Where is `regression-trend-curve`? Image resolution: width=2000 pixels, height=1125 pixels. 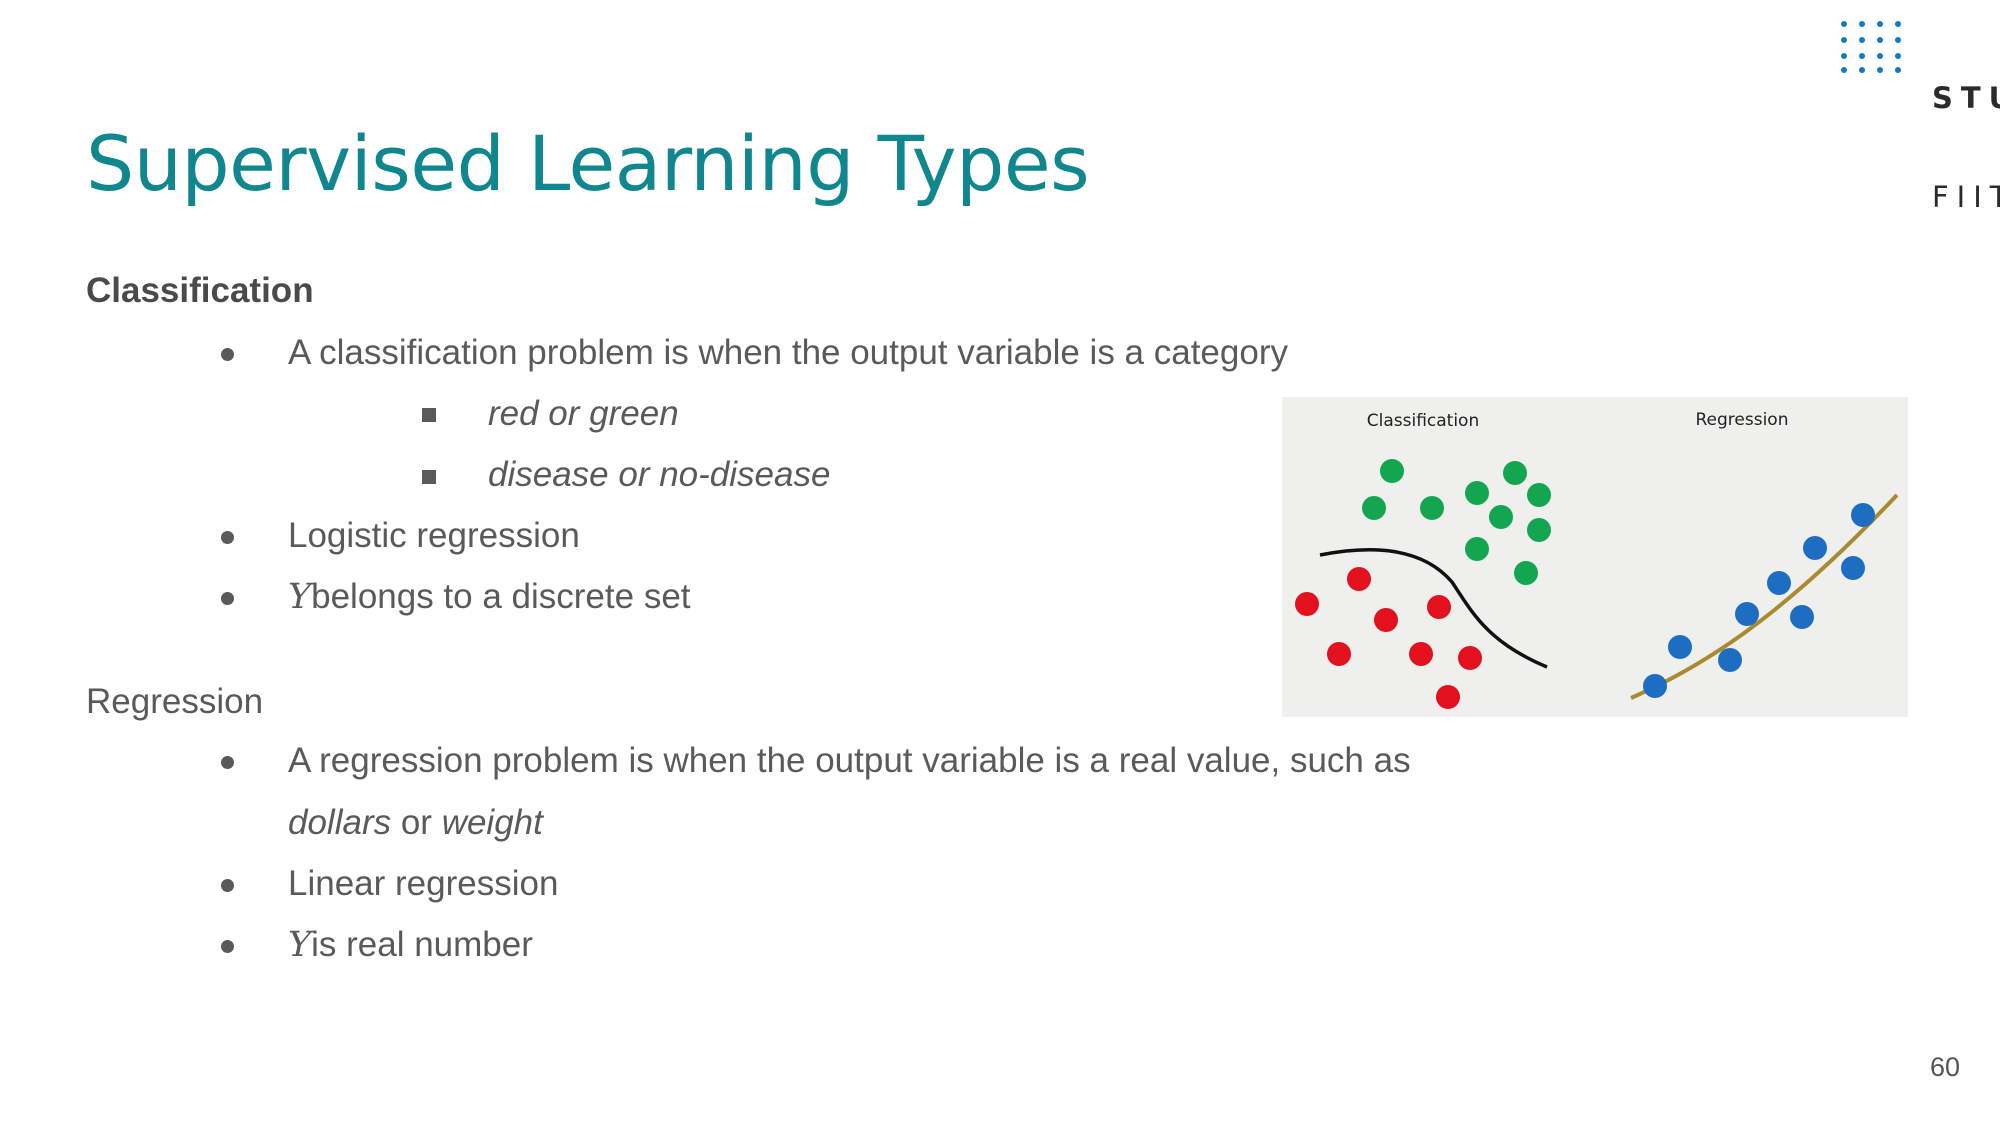 regression-trend-curve is located at coordinates (1764, 596).